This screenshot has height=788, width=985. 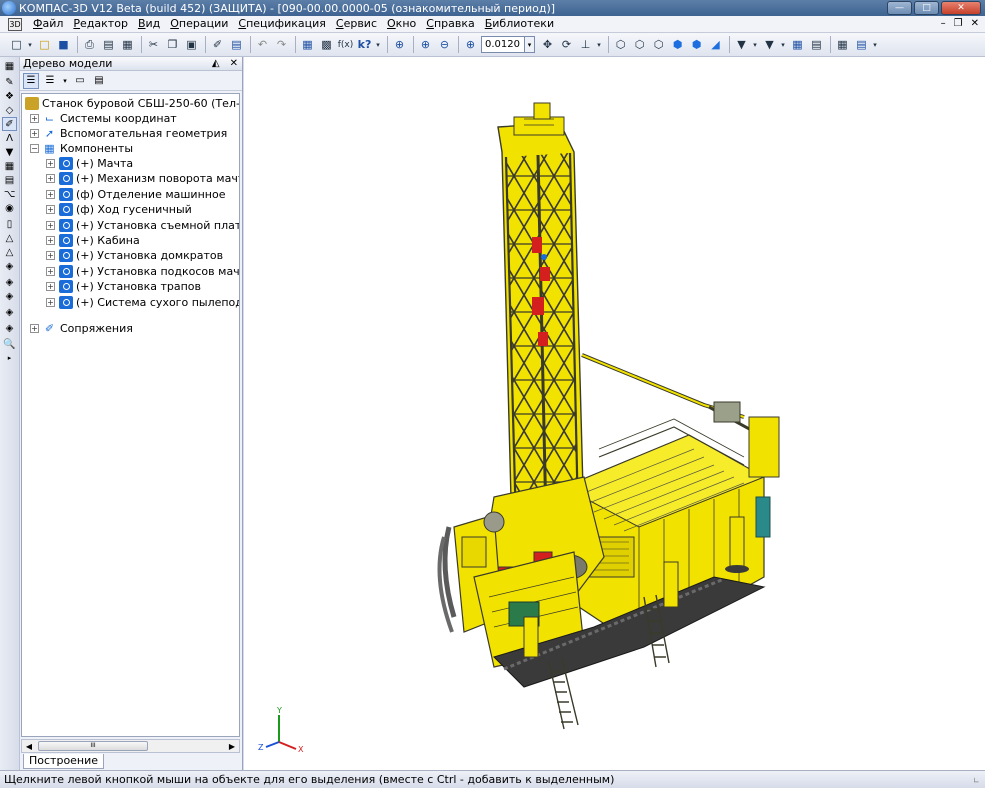 I want to click on dimensions-icon: ❖, so click(x=9, y=96).